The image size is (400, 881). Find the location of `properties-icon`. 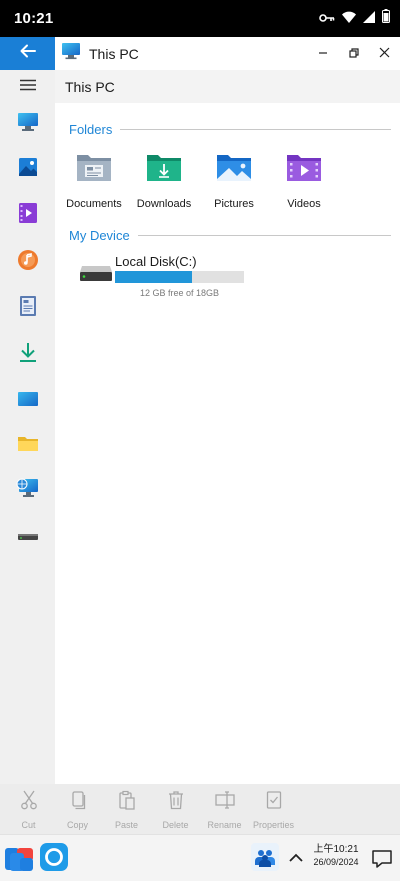

properties-icon is located at coordinates (274, 802).